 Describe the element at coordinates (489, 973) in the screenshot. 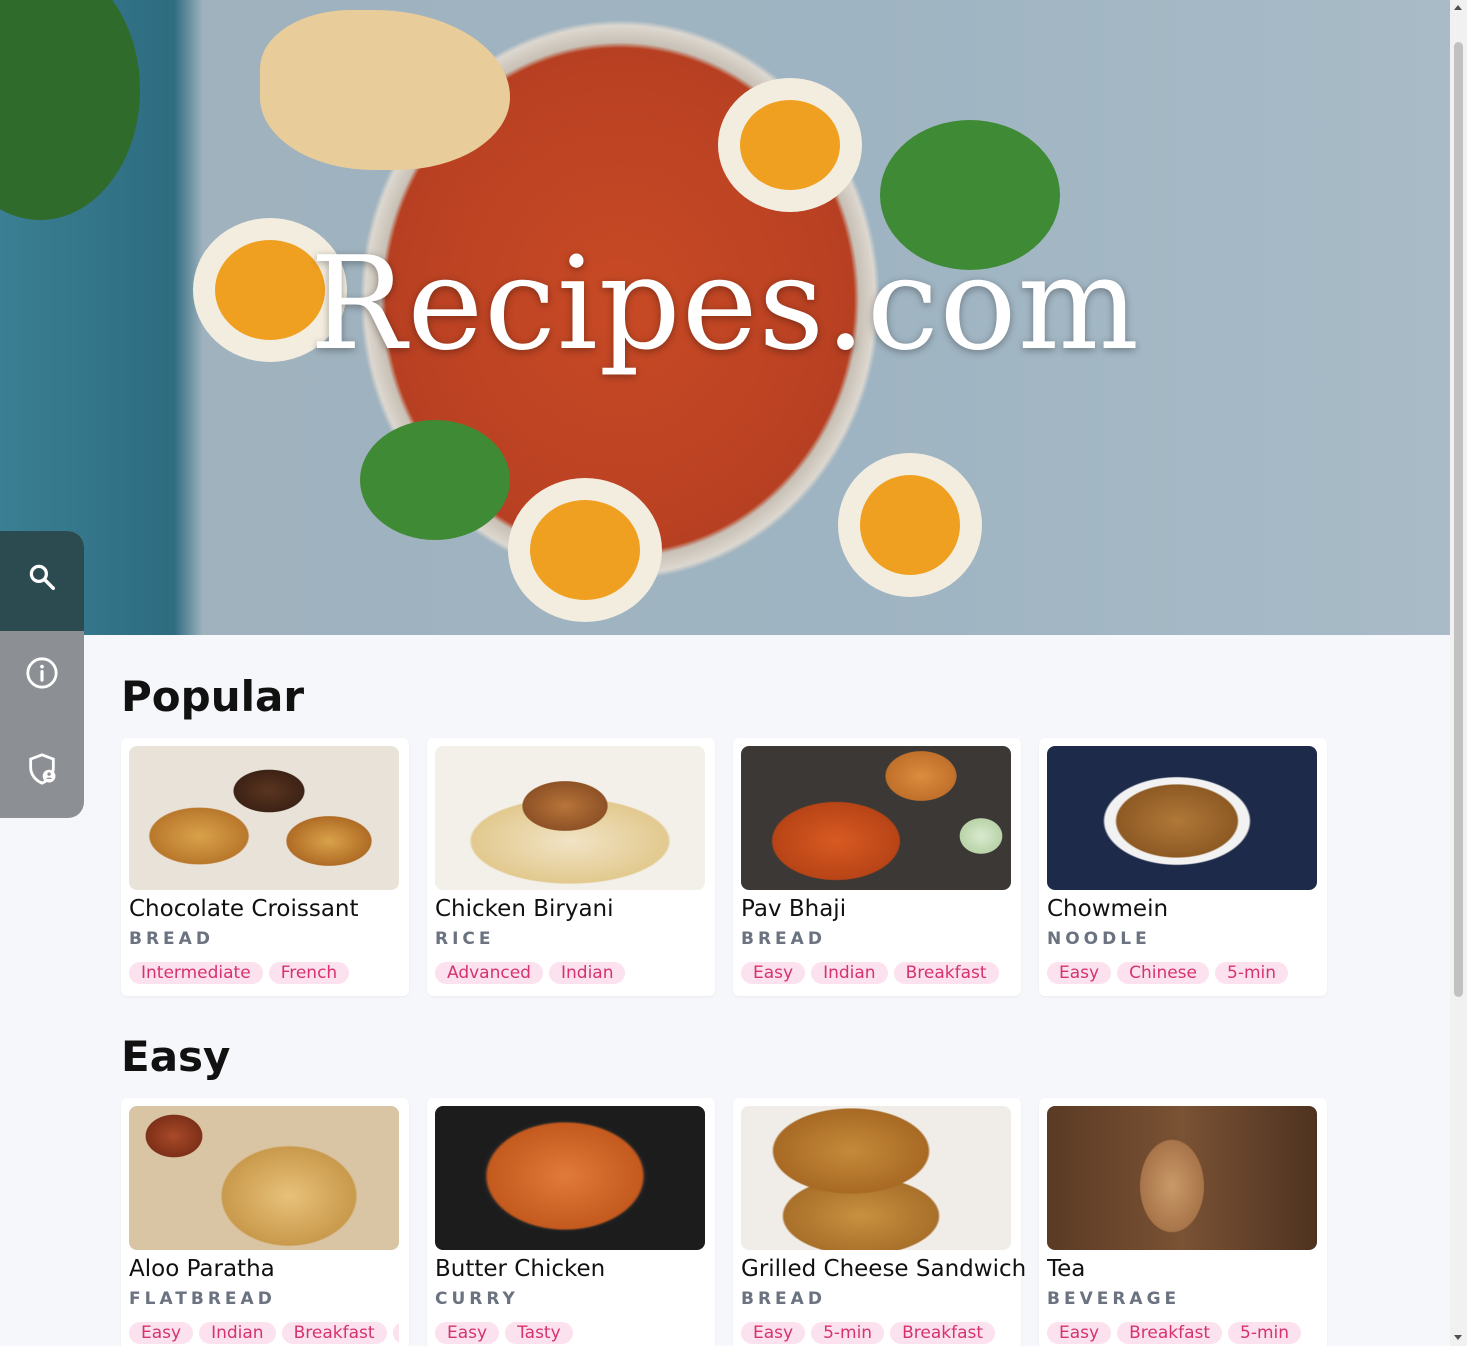

I see `tag: Advanced` at that location.